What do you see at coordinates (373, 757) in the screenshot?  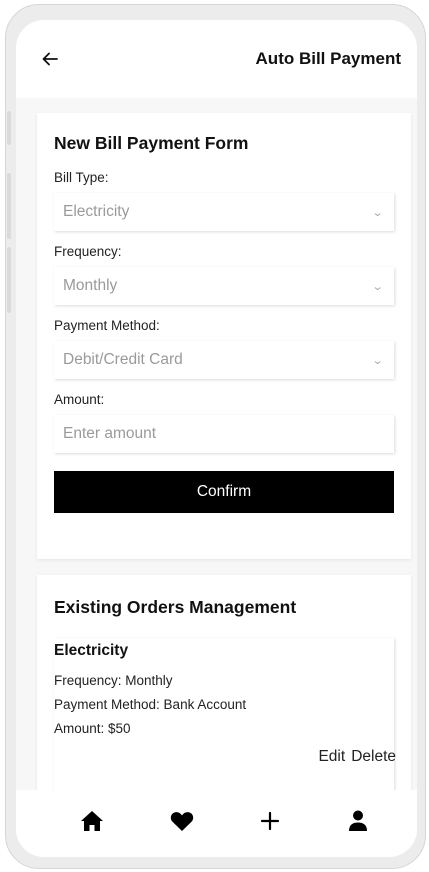 I see `delete-button: Delete` at bounding box center [373, 757].